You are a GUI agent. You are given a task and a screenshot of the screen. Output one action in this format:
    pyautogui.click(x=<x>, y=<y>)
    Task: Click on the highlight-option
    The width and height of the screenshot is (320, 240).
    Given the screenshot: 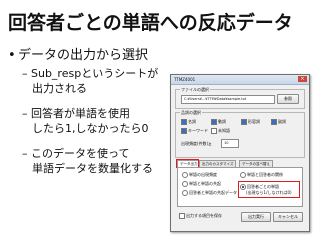 What is the action you would take?
    pyautogui.click(x=269, y=189)
    